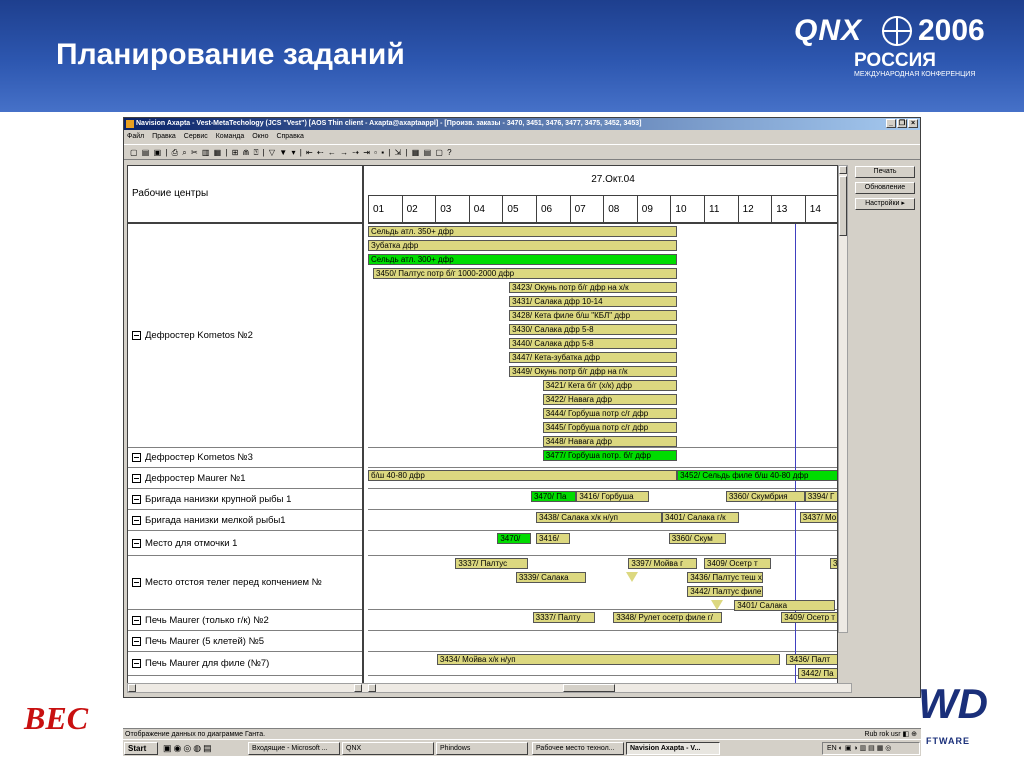  What do you see at coordinates (725, 591) in the screenshot?
I see `gantt-task-bar: 3442/ Палтус филе х` at bounding box center [725, 591].